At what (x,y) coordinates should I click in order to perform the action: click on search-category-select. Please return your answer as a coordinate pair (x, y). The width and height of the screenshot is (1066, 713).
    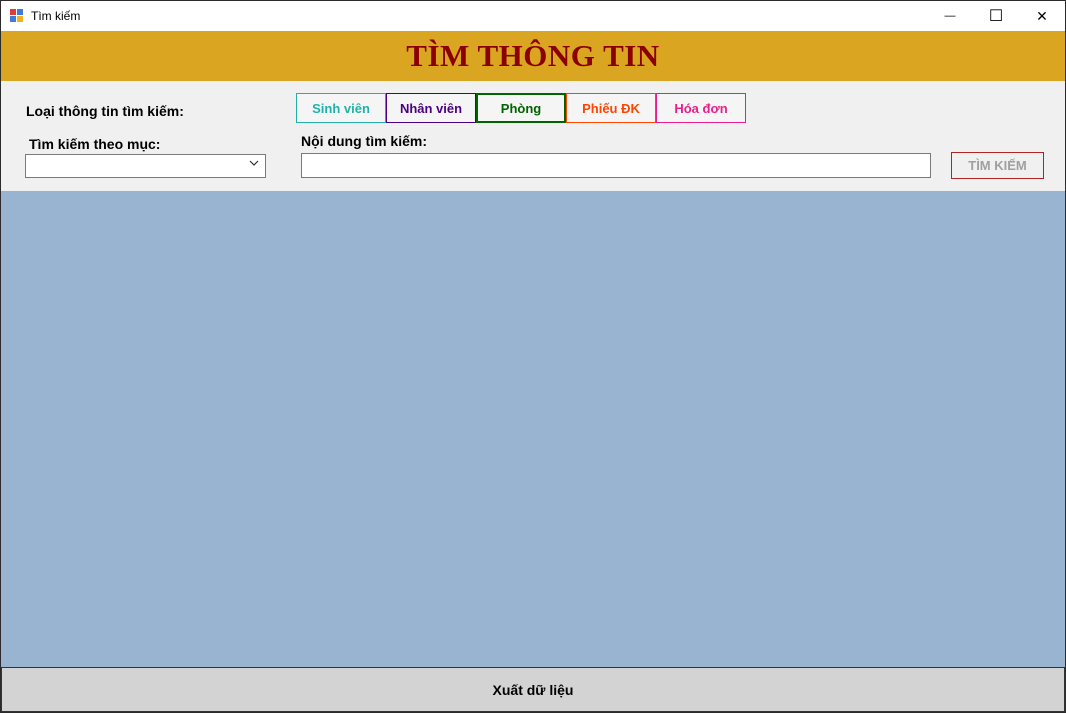
    Looking at the image, I should click on (145, 166).